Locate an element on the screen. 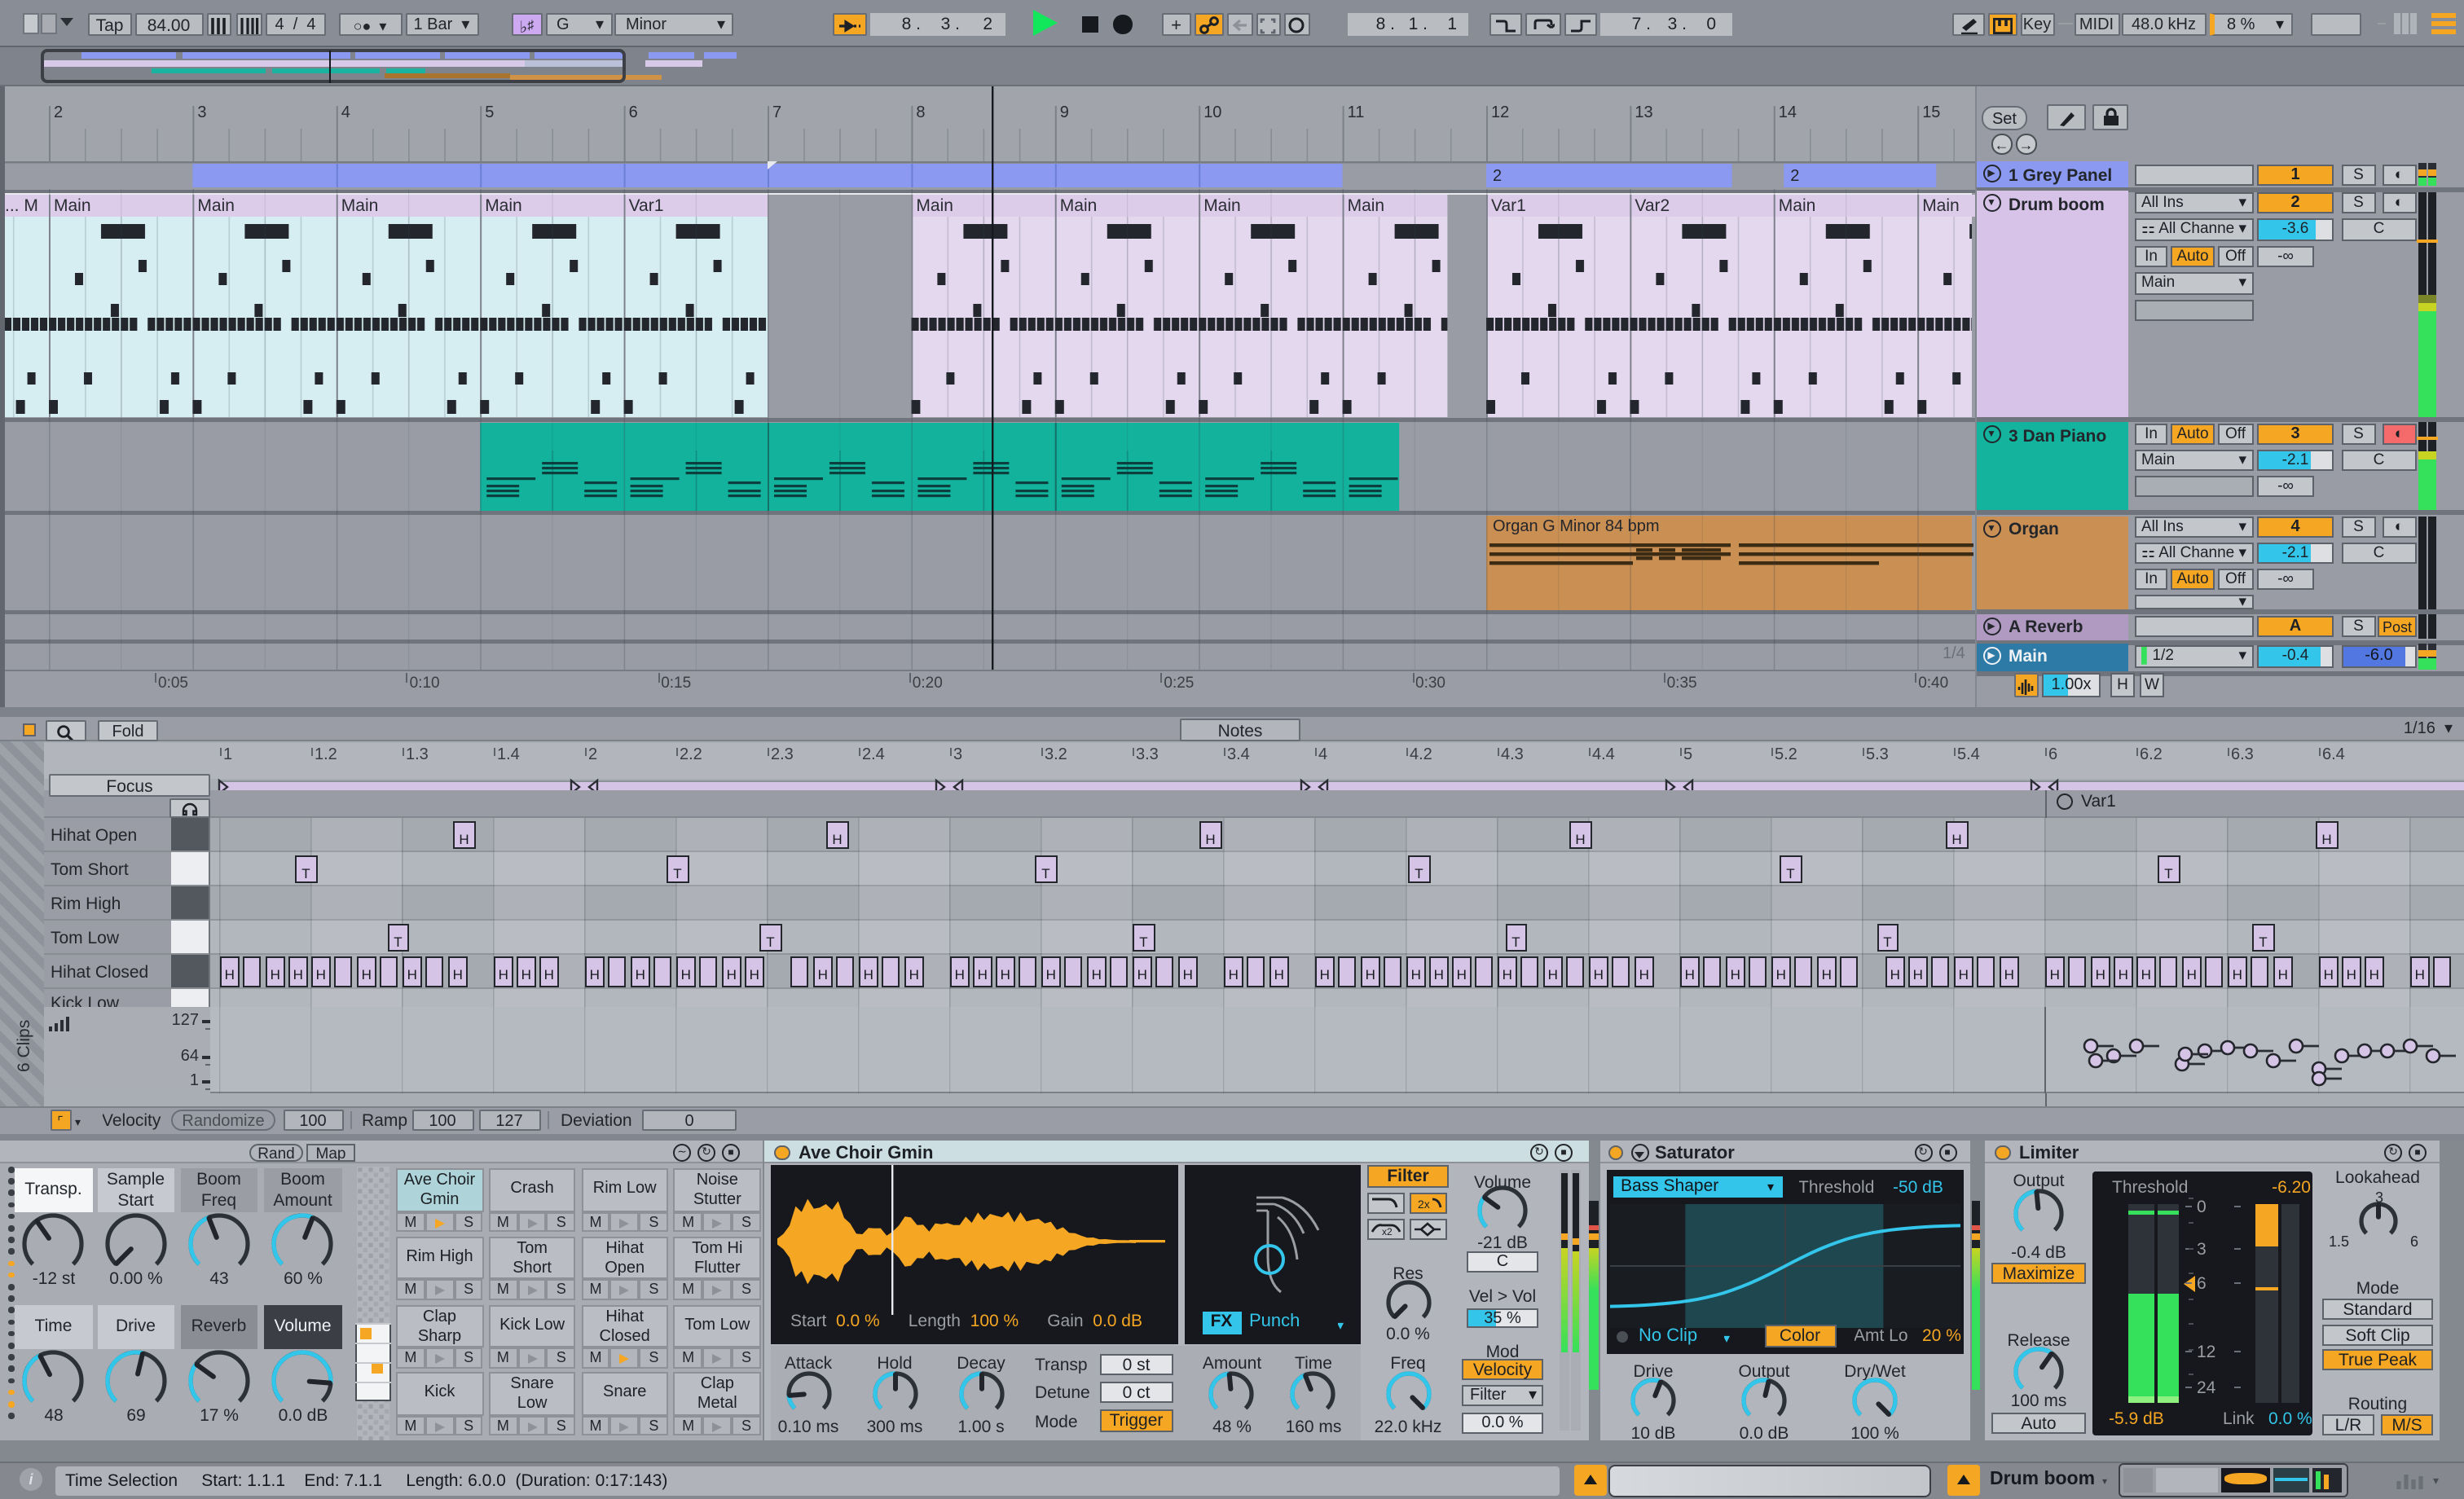 The height and width of the screenshot is (1499, 2464). svg-text: Organ G Minor 84 bpm is located at coordinates (1576, 525).